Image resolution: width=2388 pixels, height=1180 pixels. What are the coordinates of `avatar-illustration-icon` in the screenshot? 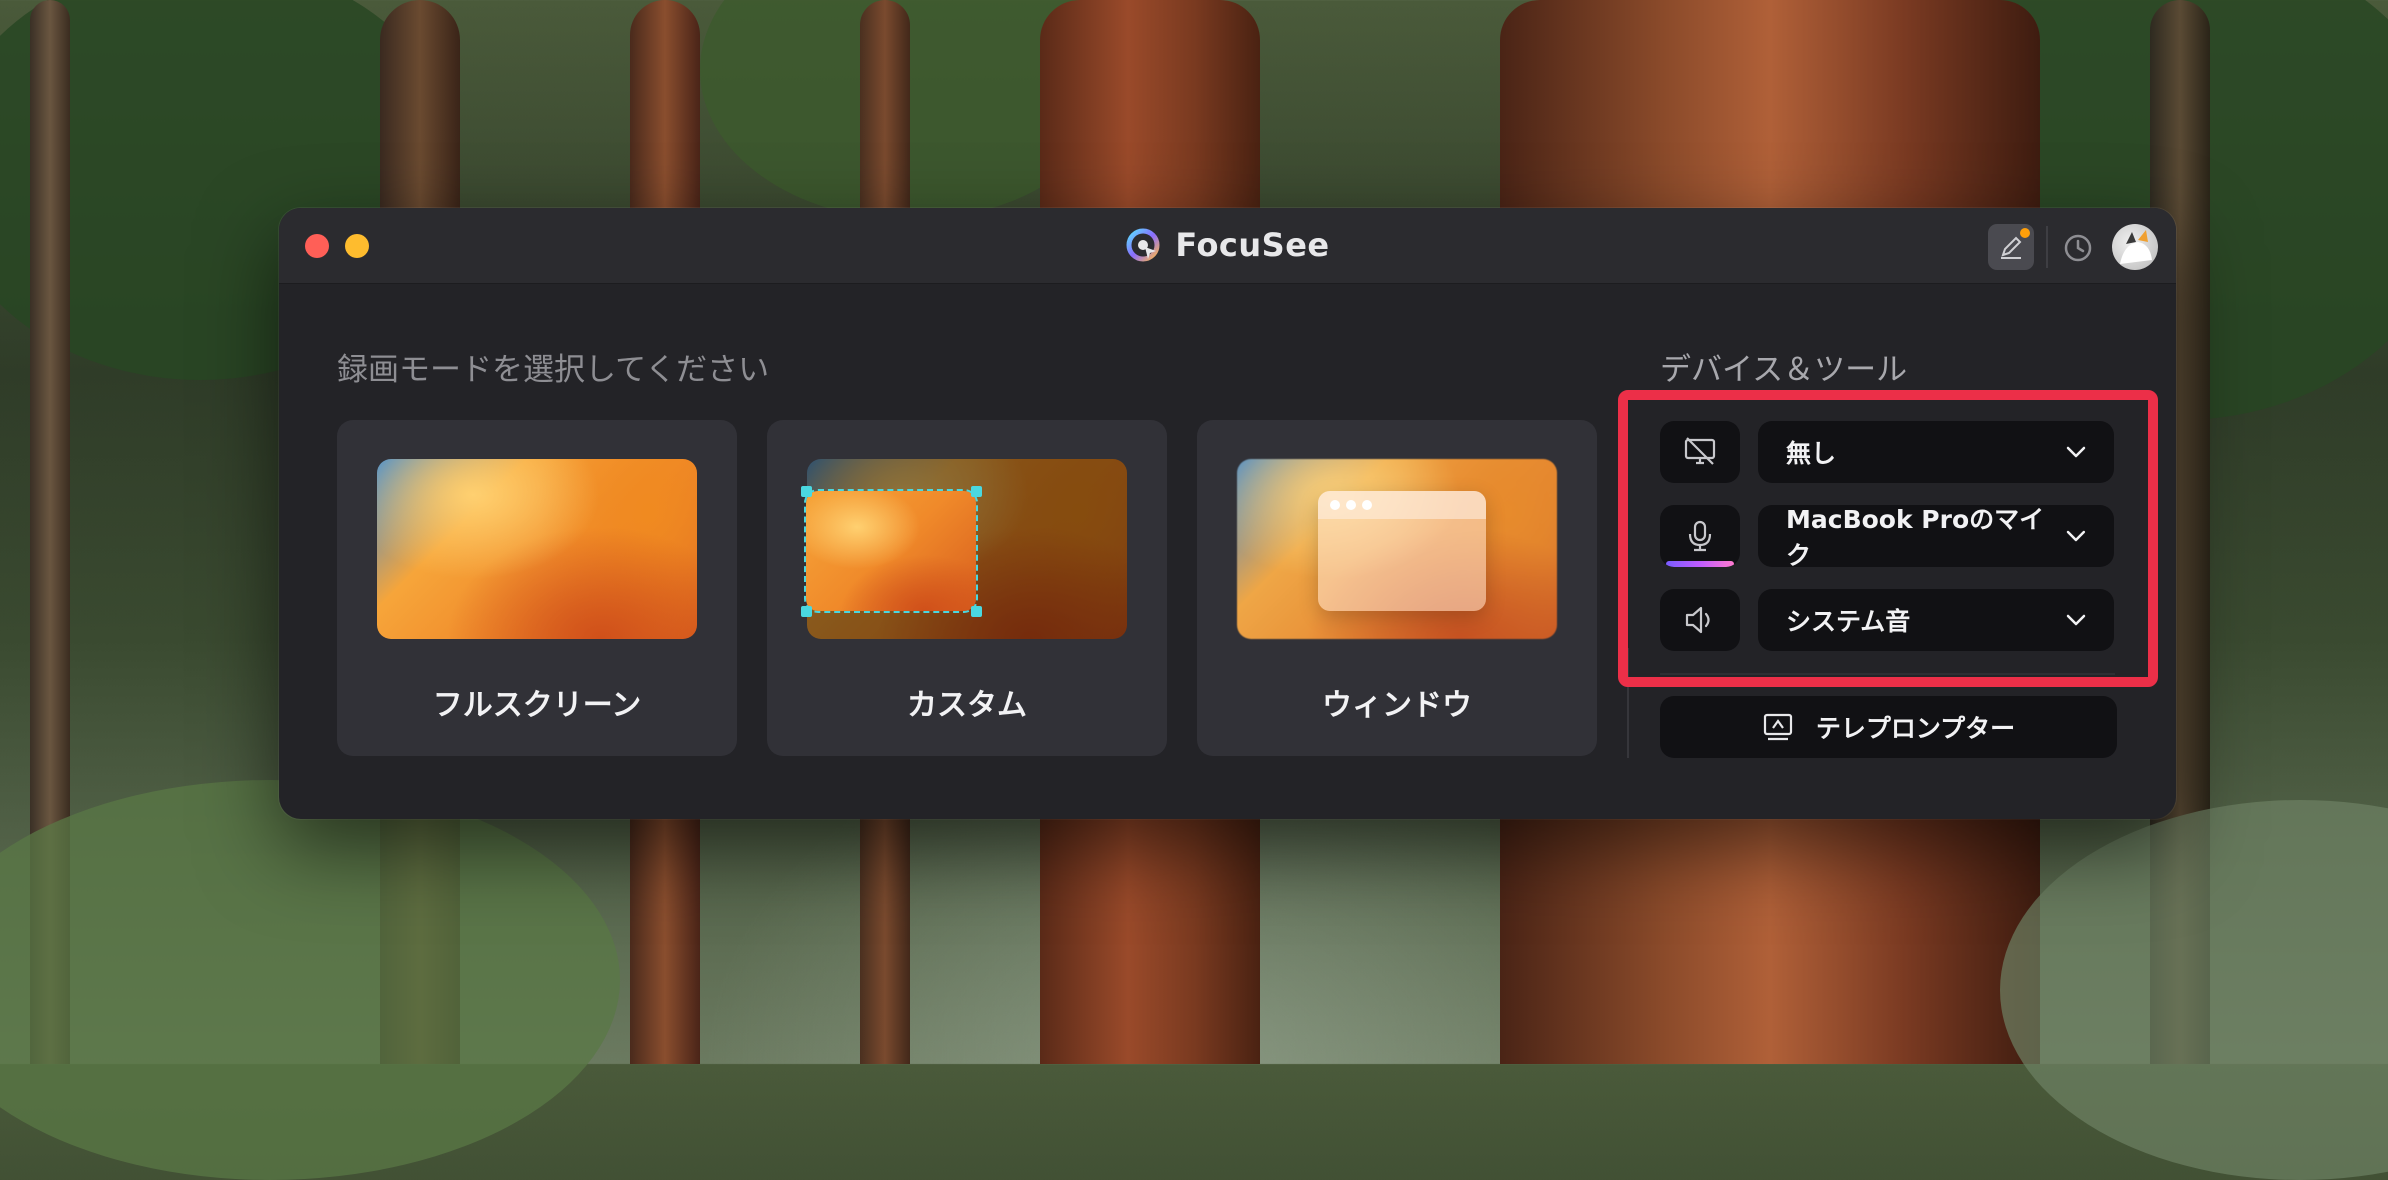 It's located at (2136, 247).